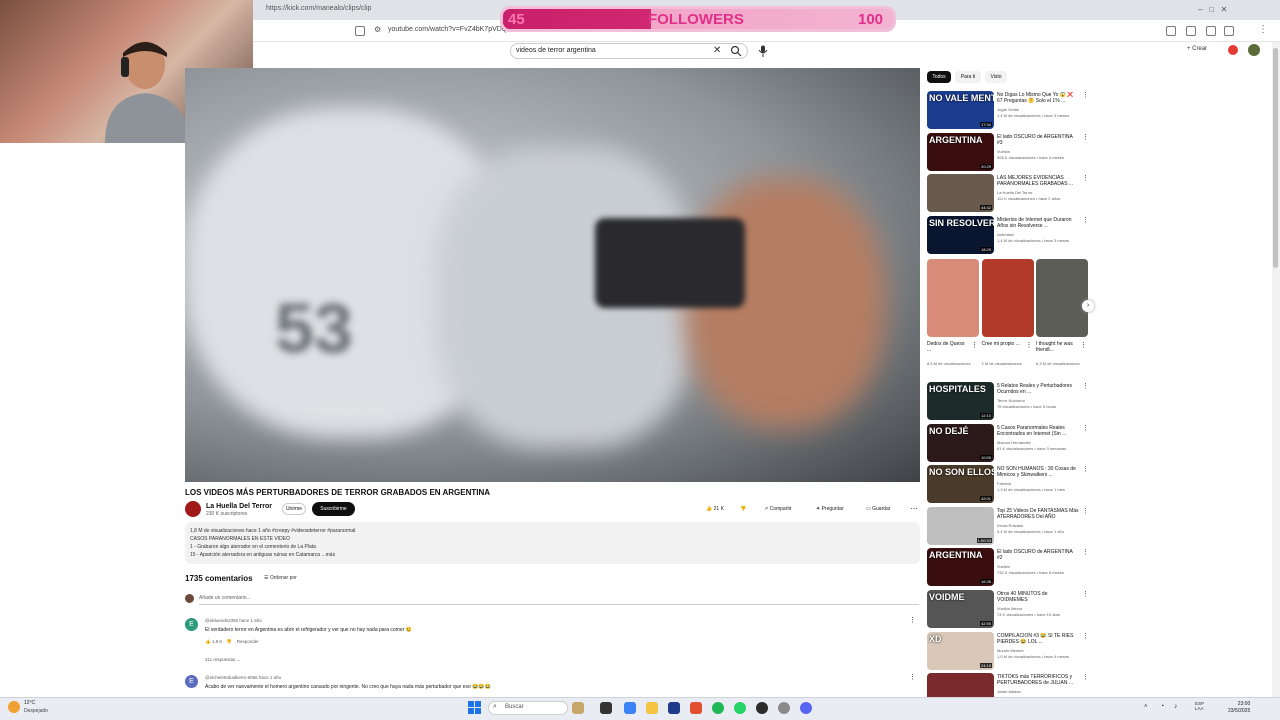  I want to click on mic-icon, so click(763, 51).